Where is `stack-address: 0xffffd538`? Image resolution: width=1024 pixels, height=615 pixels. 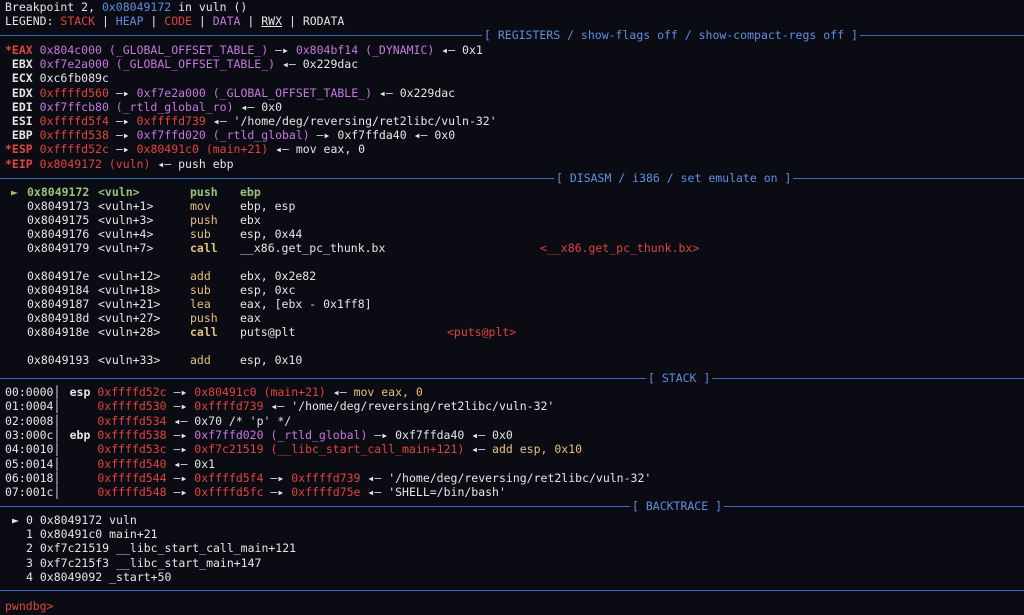 stack-address: 0xffffd538 is located at coordinates (132, 434).